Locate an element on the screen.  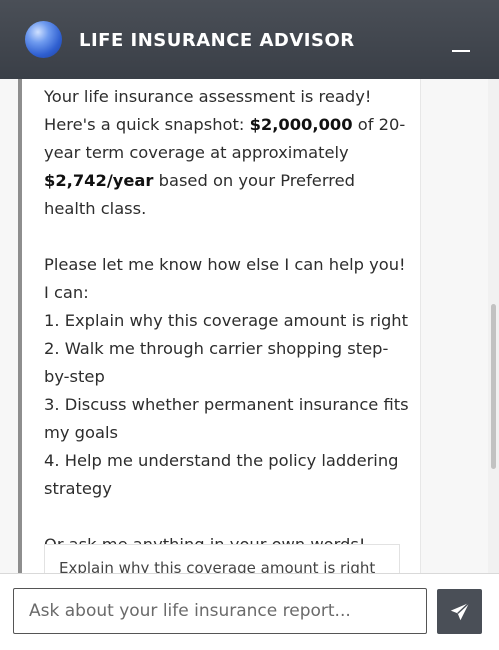
input-bar is located at coordinates (249, 611).